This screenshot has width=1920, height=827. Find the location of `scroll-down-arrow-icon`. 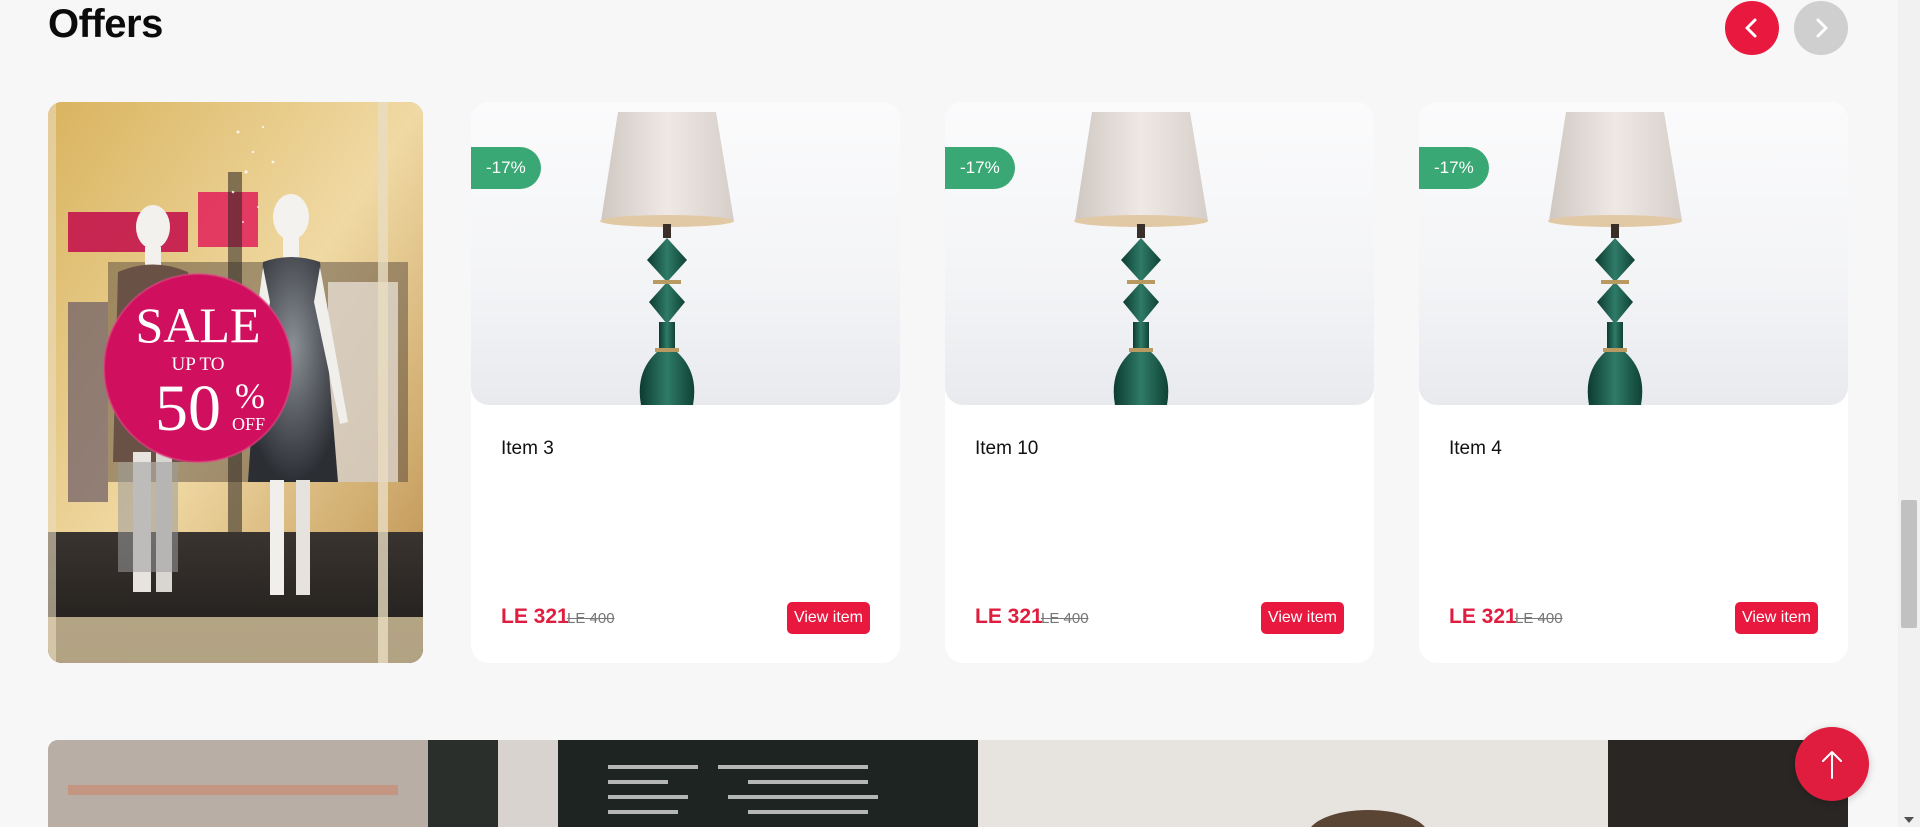

scroll-down-arrow-icon is located at coordinates (1909, 820).